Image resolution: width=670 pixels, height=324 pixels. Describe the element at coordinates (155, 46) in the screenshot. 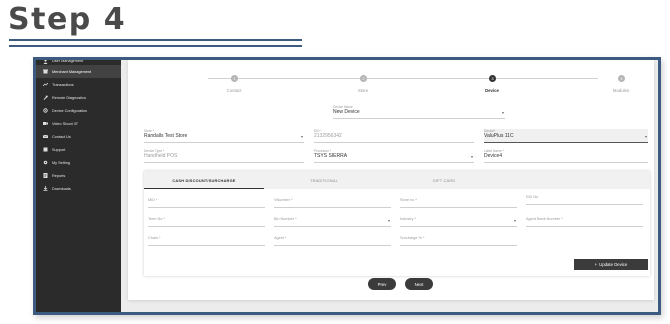

I see `heading-underline-bottom` at that location.